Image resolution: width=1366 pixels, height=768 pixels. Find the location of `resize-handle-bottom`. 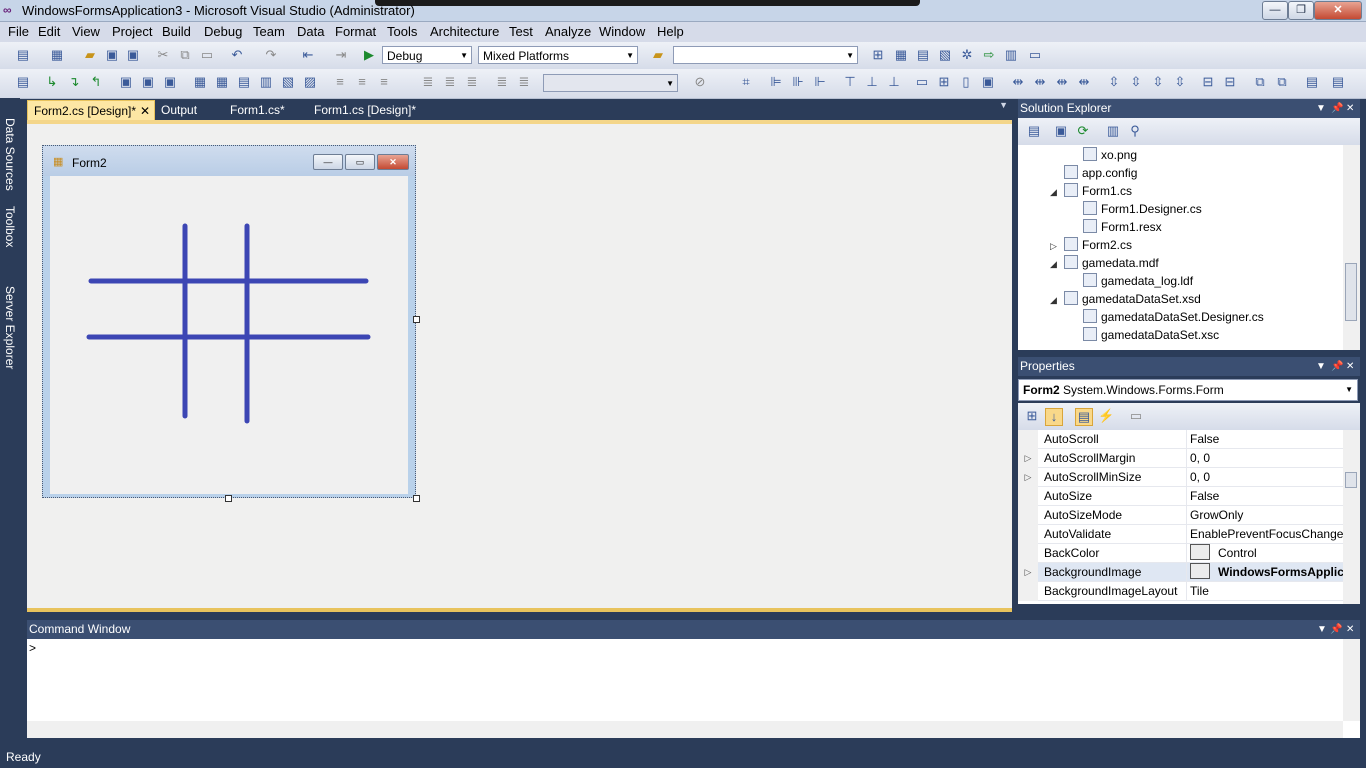

resize-handle-bottom is located at coordinates (228, 498).